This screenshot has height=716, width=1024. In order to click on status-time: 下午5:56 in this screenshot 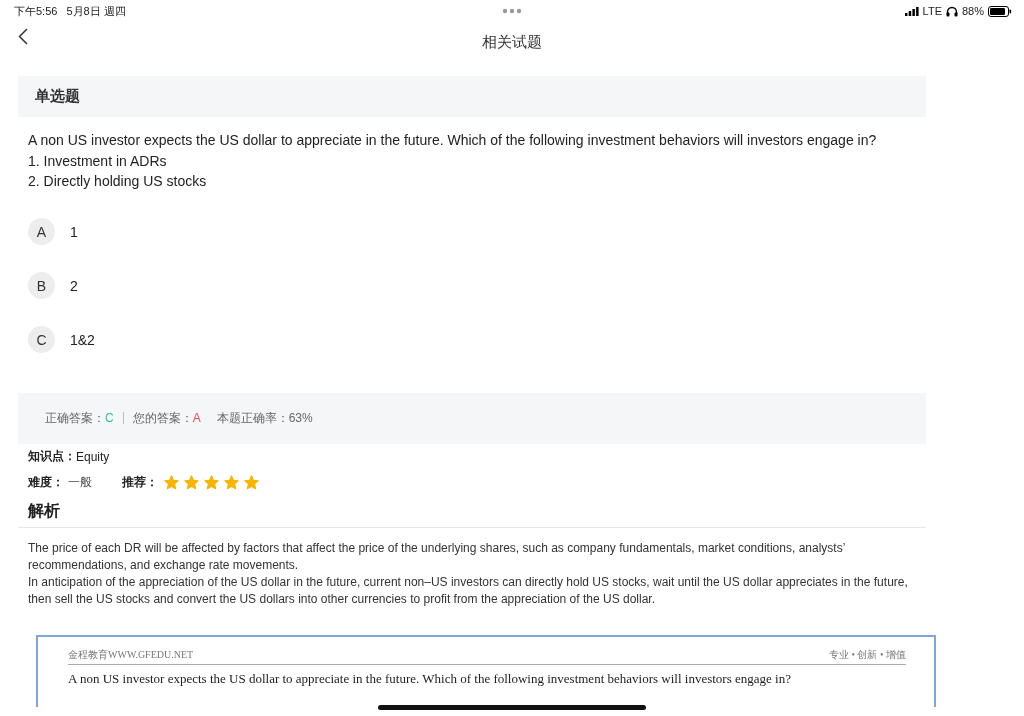, I will do `click(36, 11)`.